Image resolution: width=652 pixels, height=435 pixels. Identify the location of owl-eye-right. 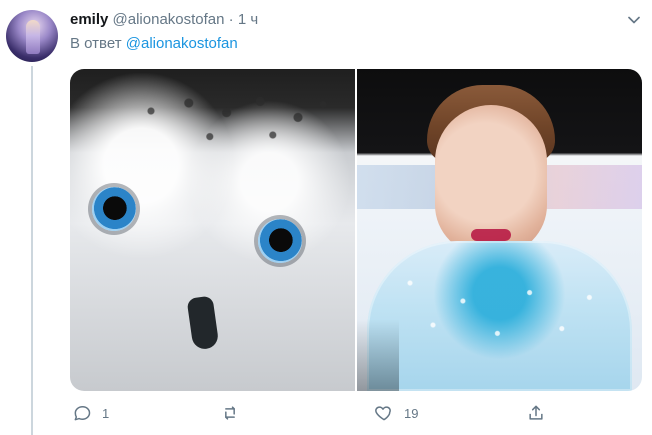
(280, 241).